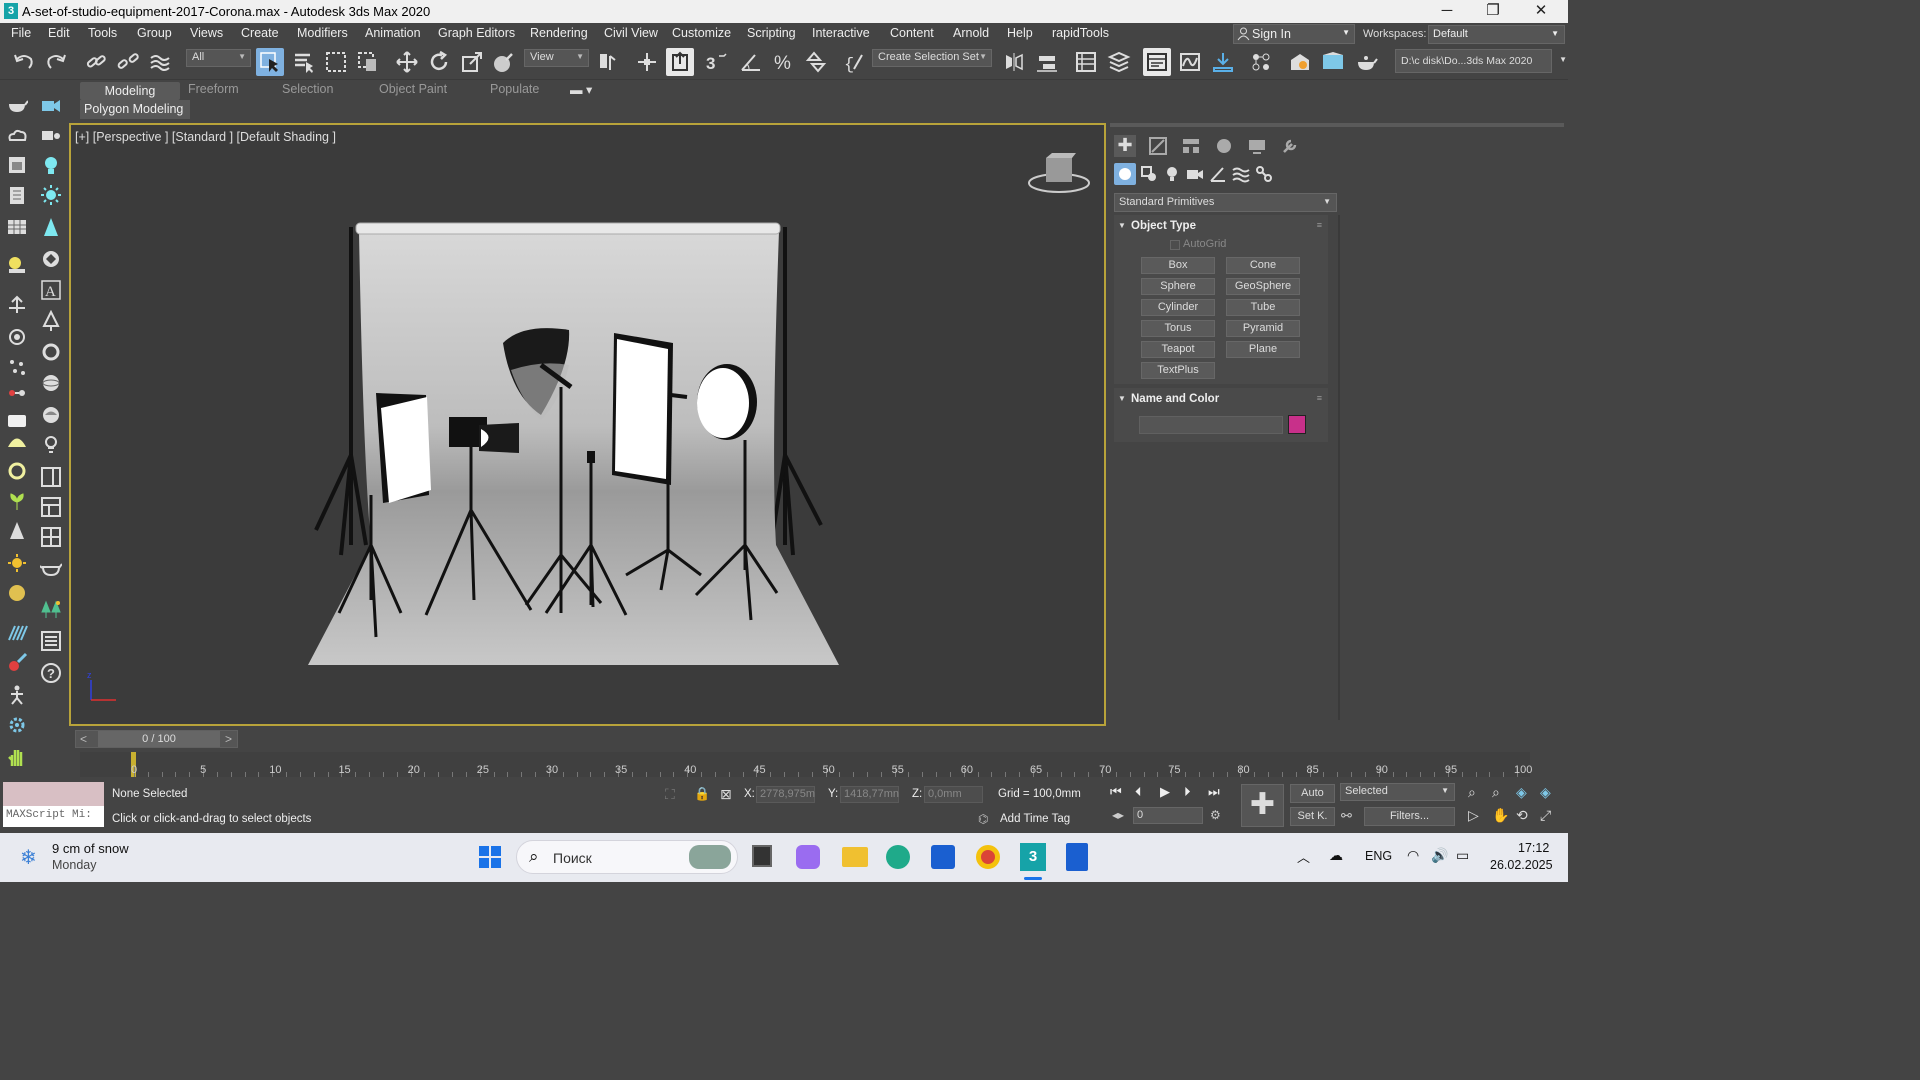 This screenshot has height=1080, width=1920. Describe the element at coordinates (1187, 792) in the screenshot. I see `next-frame-icon: ⏵` at that location.